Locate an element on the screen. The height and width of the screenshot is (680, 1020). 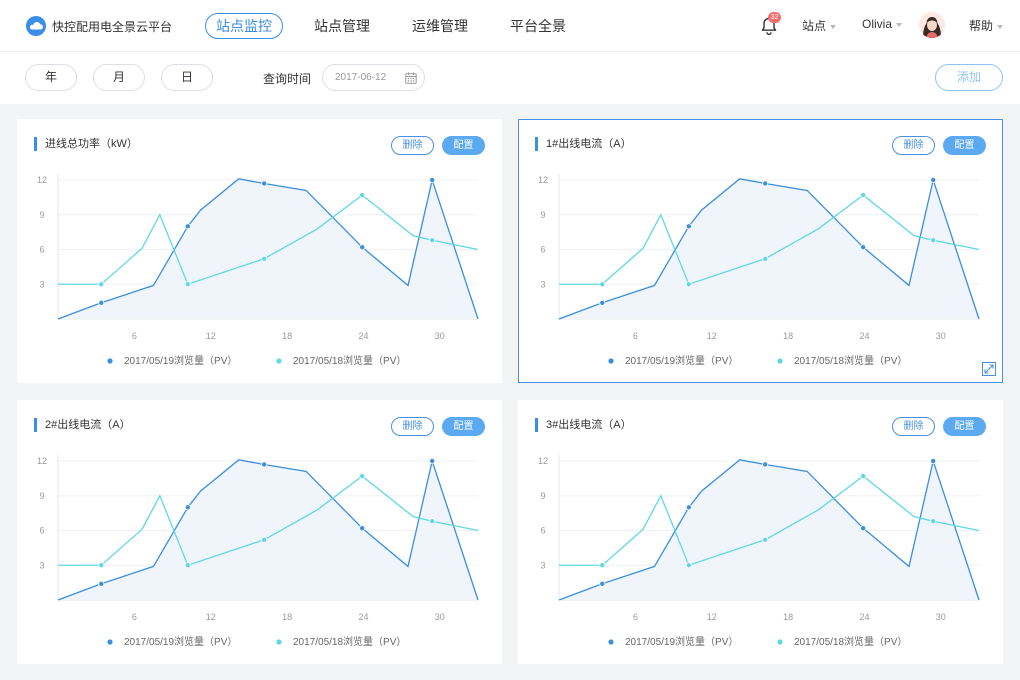
user-dropdown: Olivia is located at coordinates (882, 24).